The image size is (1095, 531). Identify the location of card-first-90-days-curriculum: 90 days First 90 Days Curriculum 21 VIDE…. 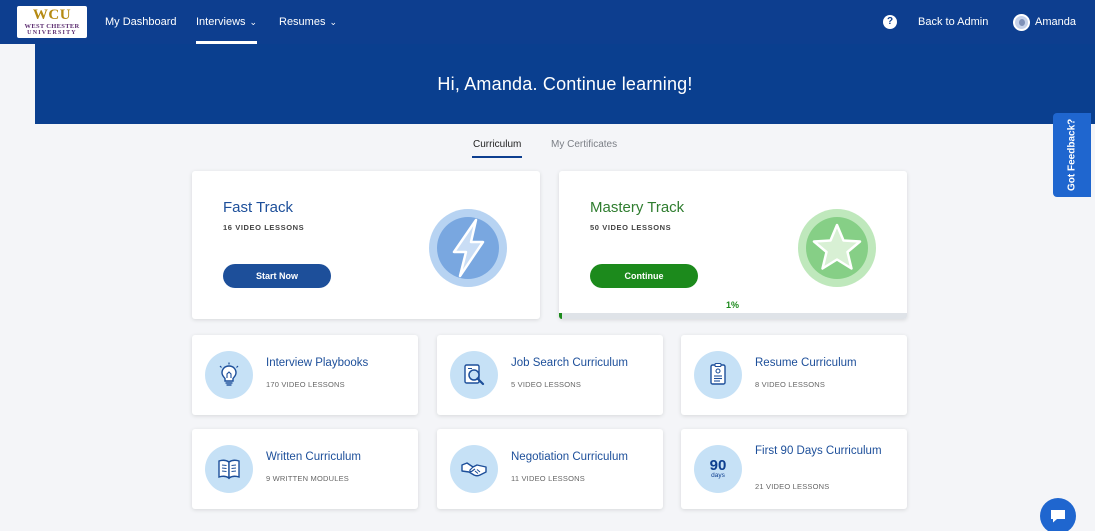
(794, 469).